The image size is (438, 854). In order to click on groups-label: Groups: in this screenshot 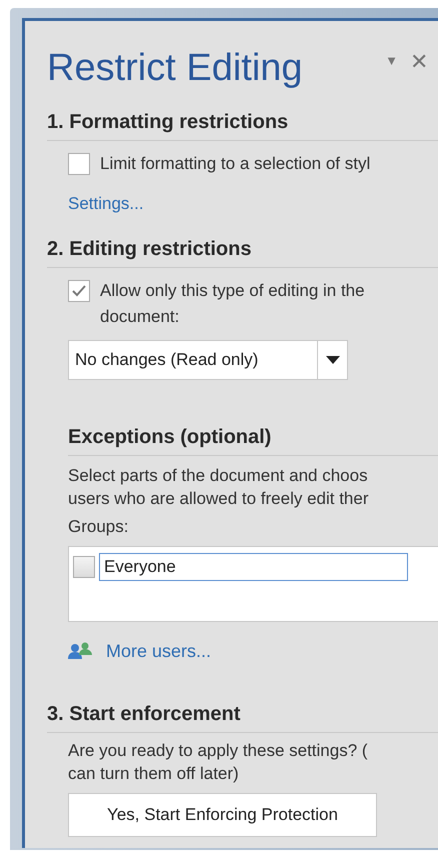, I will do `click(98, 527)`.